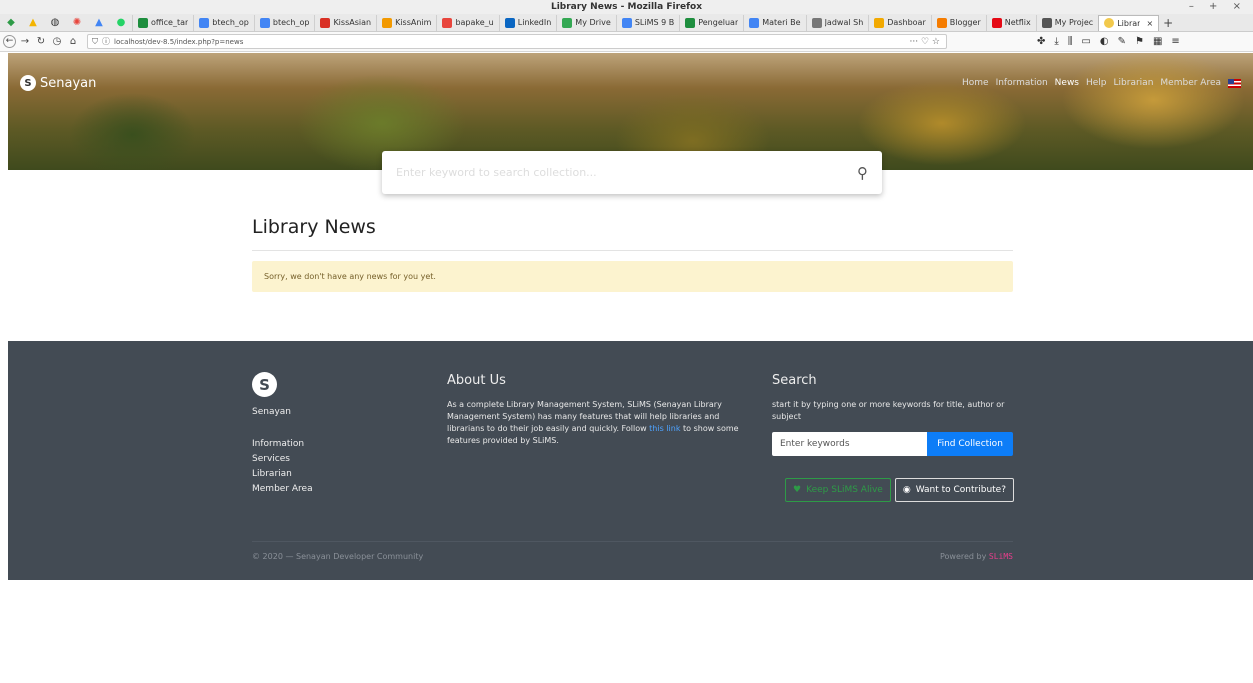 The width and height of the screenshot is (1253, 683). Describe the element at coordinates (282, 474) in the screenshot. I see `footer-link-librarian: Librarian` at that location.